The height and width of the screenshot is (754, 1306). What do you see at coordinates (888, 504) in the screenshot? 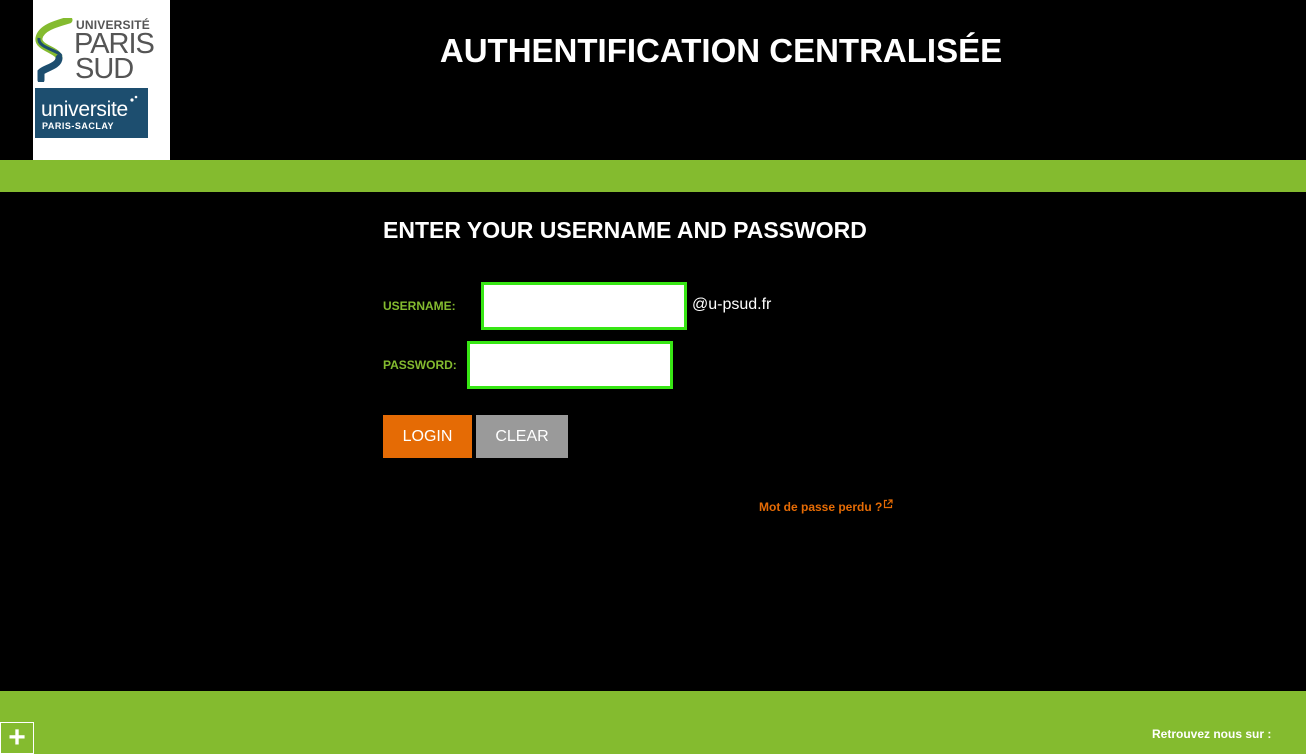
I see `external-link-icon` at bounding box center [888, 504].